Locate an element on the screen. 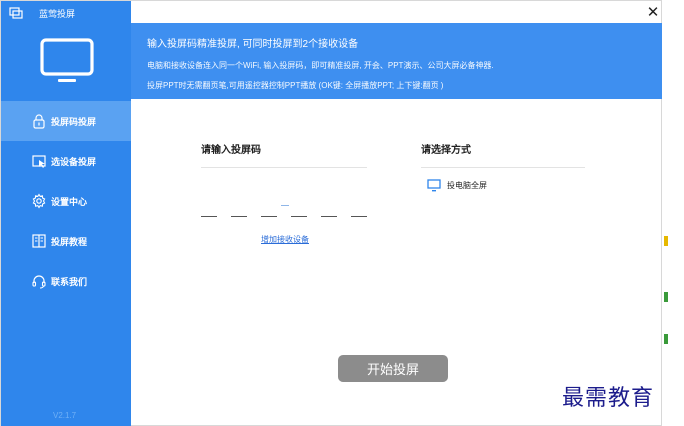  sidebar-item-settings: 设置中心 is located at coordinates (66, 201).